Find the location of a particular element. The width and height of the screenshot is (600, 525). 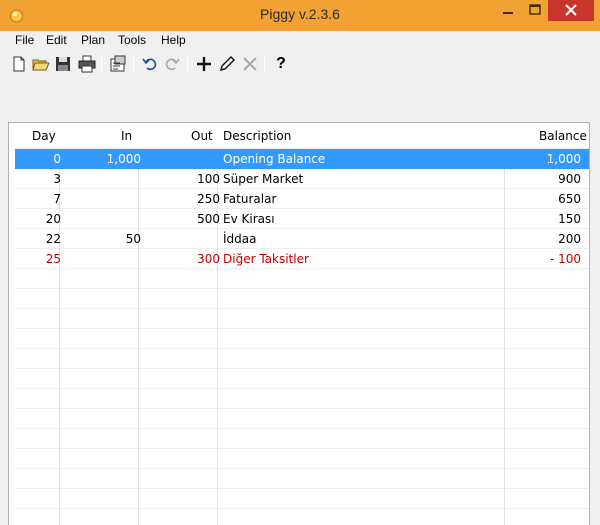

cell-out: 500 is located at coordinates (208, 219).